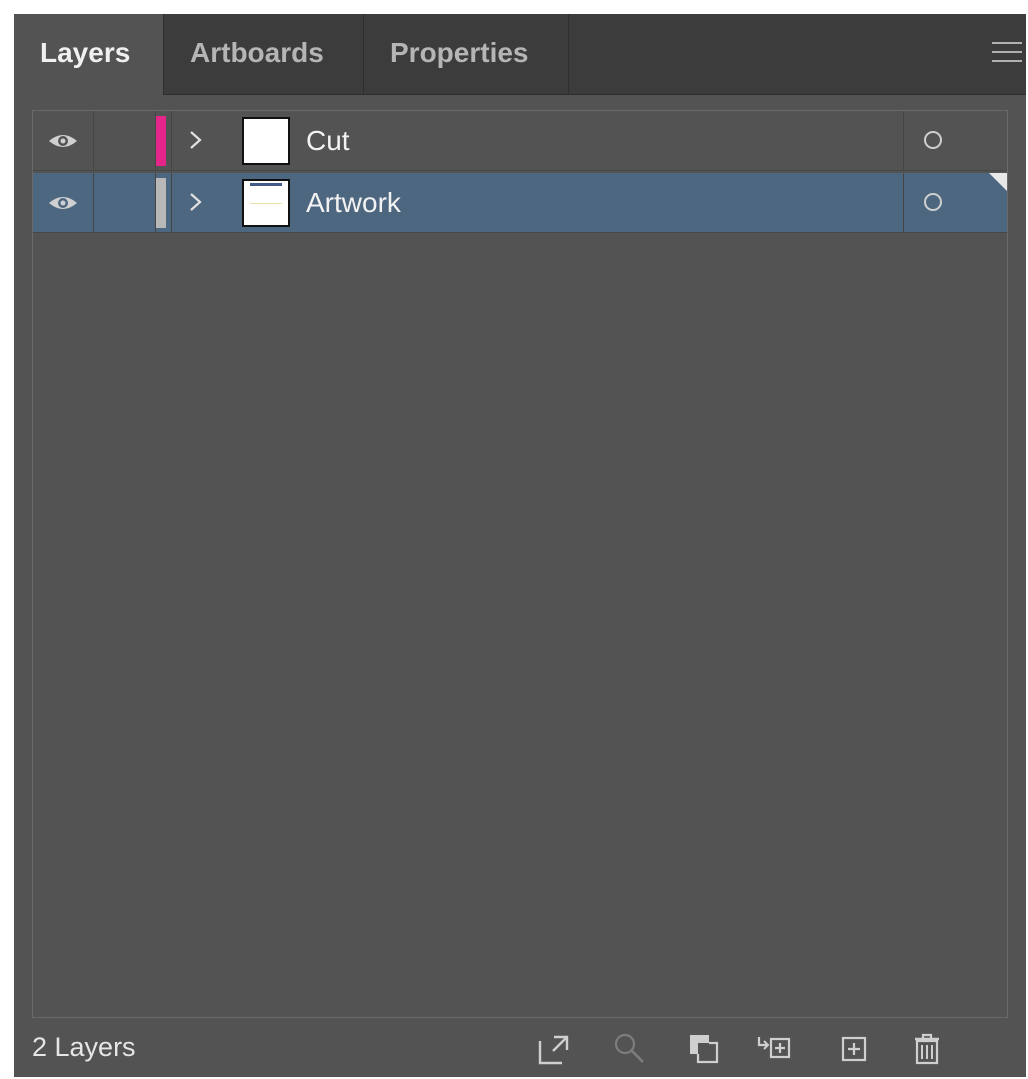  Describe the element at coordinates (854, 1049) in the screenshot. I see `new-layer-icon` at that location.